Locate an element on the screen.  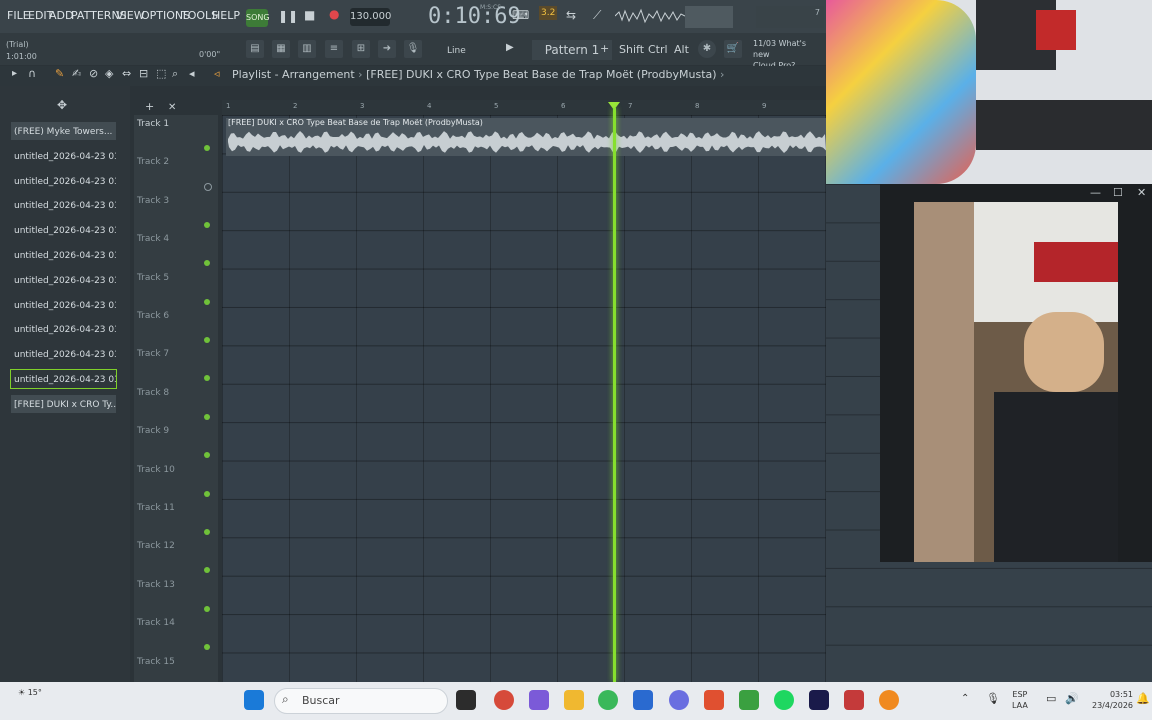
shift-key-button: Shift is located at coordinates (631, 50).